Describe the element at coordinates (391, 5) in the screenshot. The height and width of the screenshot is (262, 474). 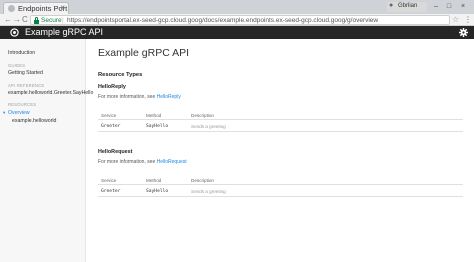
I see `profile-icon: ●` at that location.